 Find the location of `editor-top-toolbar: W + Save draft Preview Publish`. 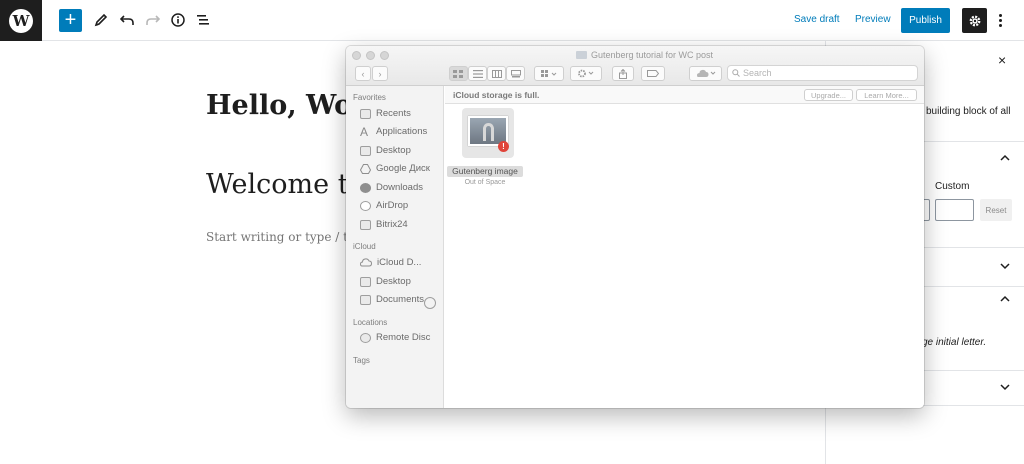

editor-top-toolbar: W + Save draft Preview Publish is located at coordinates (512, 20).